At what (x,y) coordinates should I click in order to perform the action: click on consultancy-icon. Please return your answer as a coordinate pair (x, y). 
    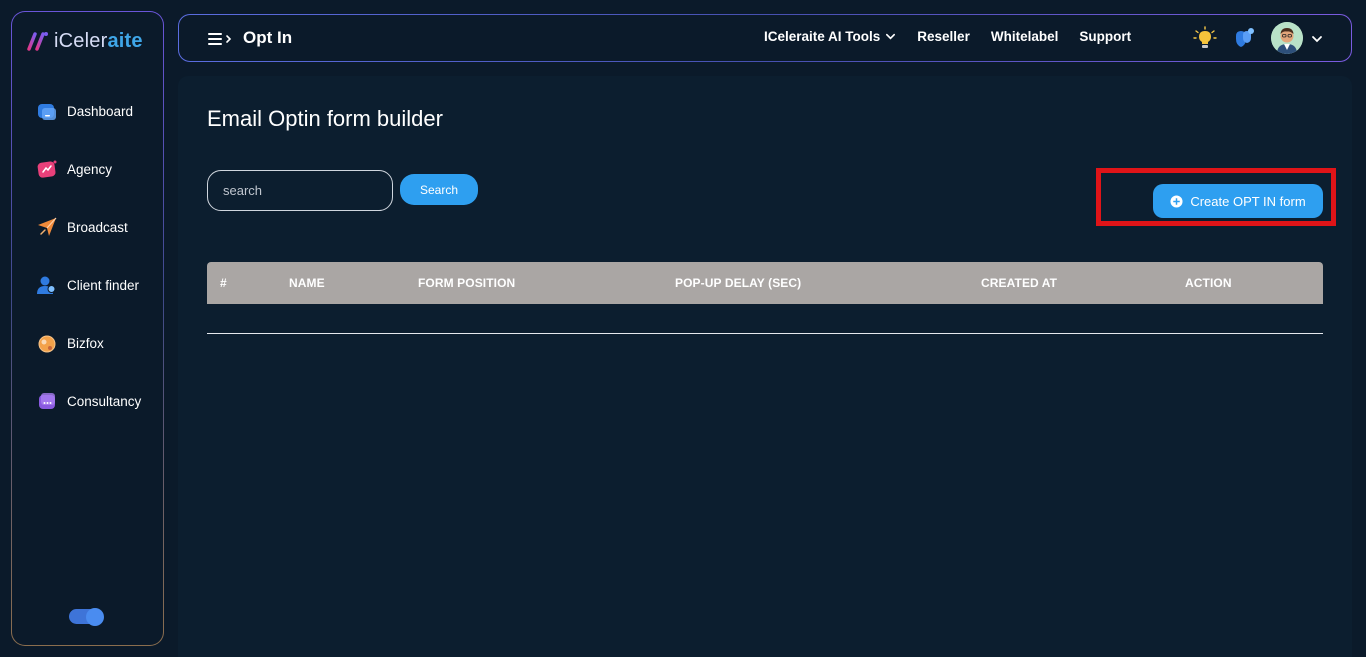
    Looking at the image, I should click on (47, 401).